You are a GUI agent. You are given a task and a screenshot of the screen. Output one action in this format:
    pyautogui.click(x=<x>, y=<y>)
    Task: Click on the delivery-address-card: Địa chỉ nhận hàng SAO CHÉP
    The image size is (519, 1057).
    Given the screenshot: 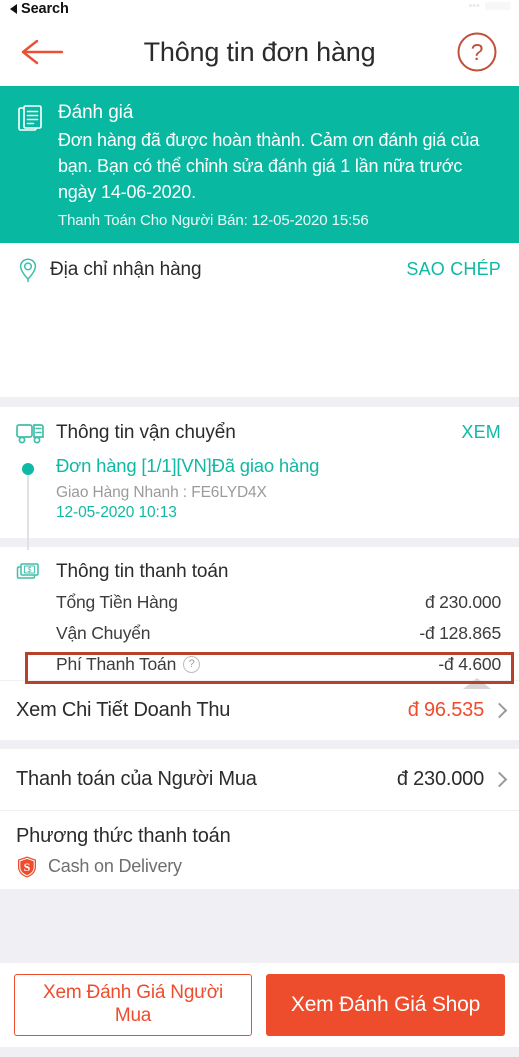 What is the action you would take?
    pyautogui.click(x=259, y=319)
    